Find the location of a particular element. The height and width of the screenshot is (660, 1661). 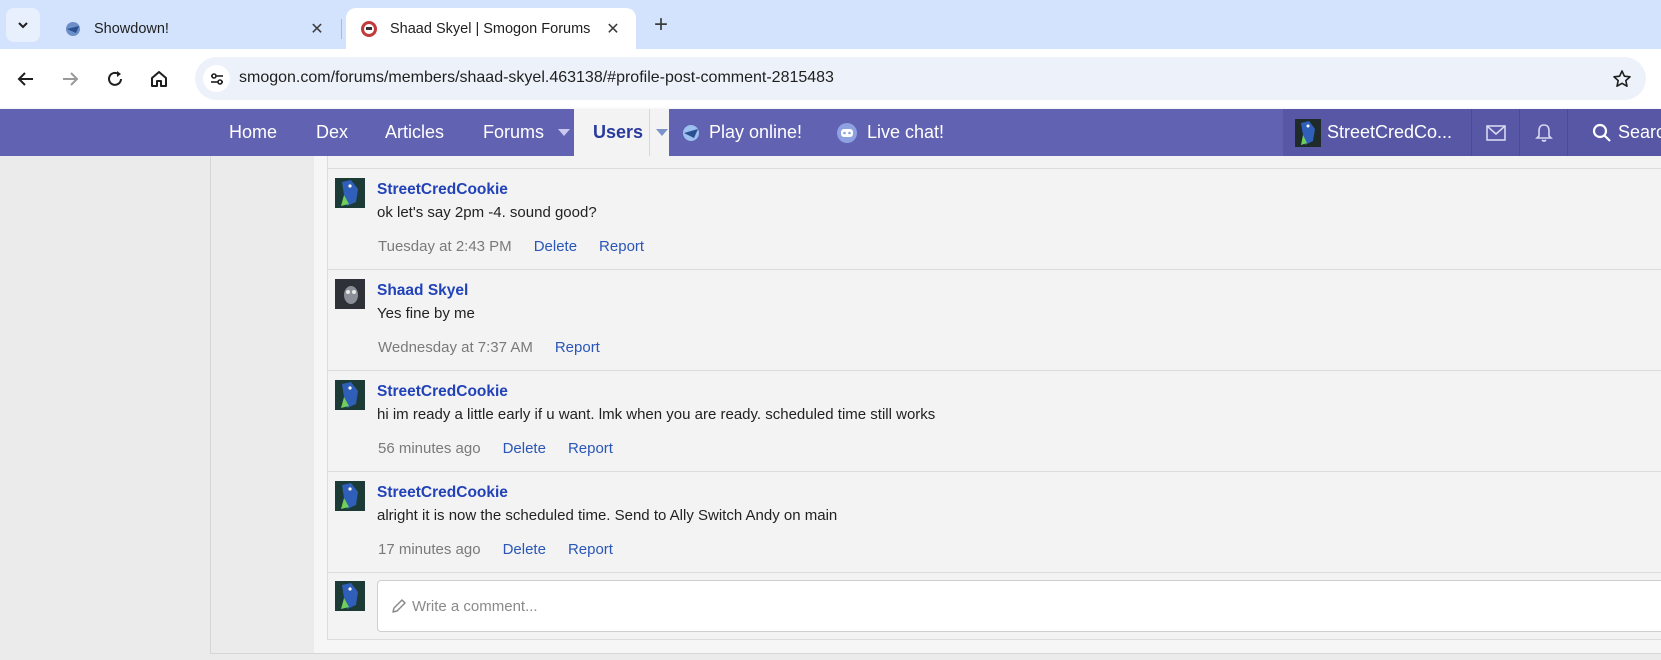

reload-button is located at coordinates (115, 79).